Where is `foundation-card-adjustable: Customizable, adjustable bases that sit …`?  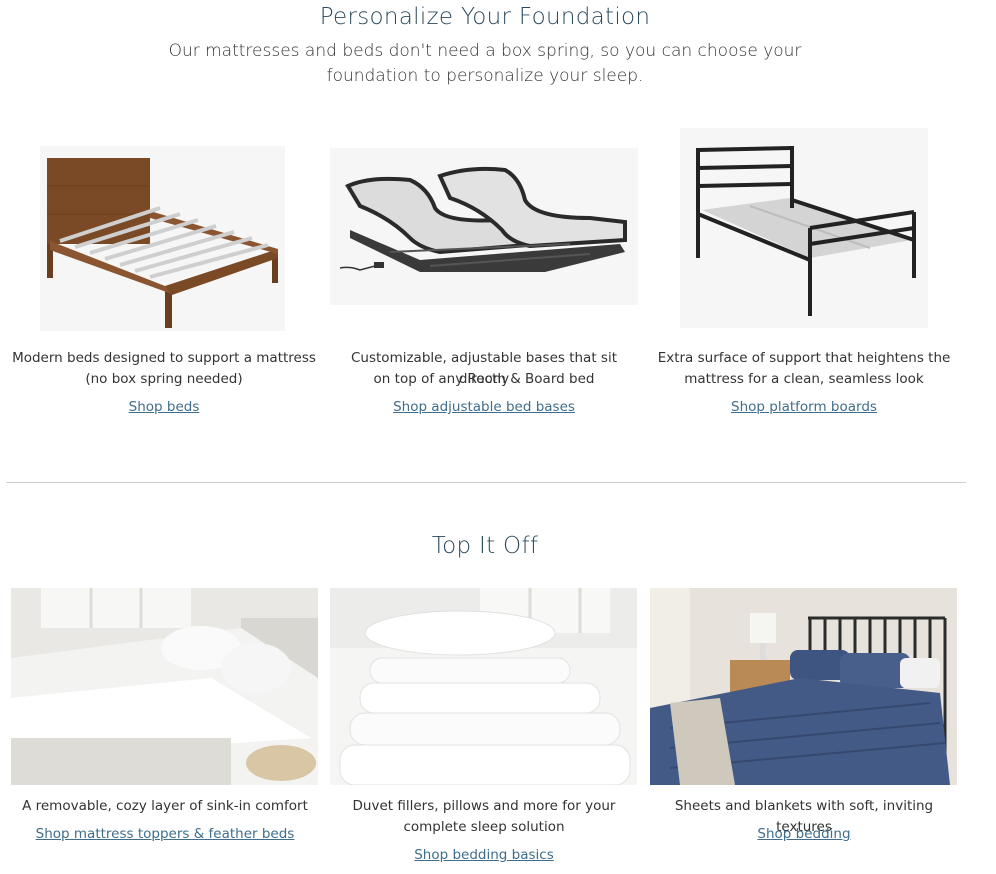 foundation-card-adjustable: Customizable, adjustable bases that sit … is located at coordinates (484, 285).